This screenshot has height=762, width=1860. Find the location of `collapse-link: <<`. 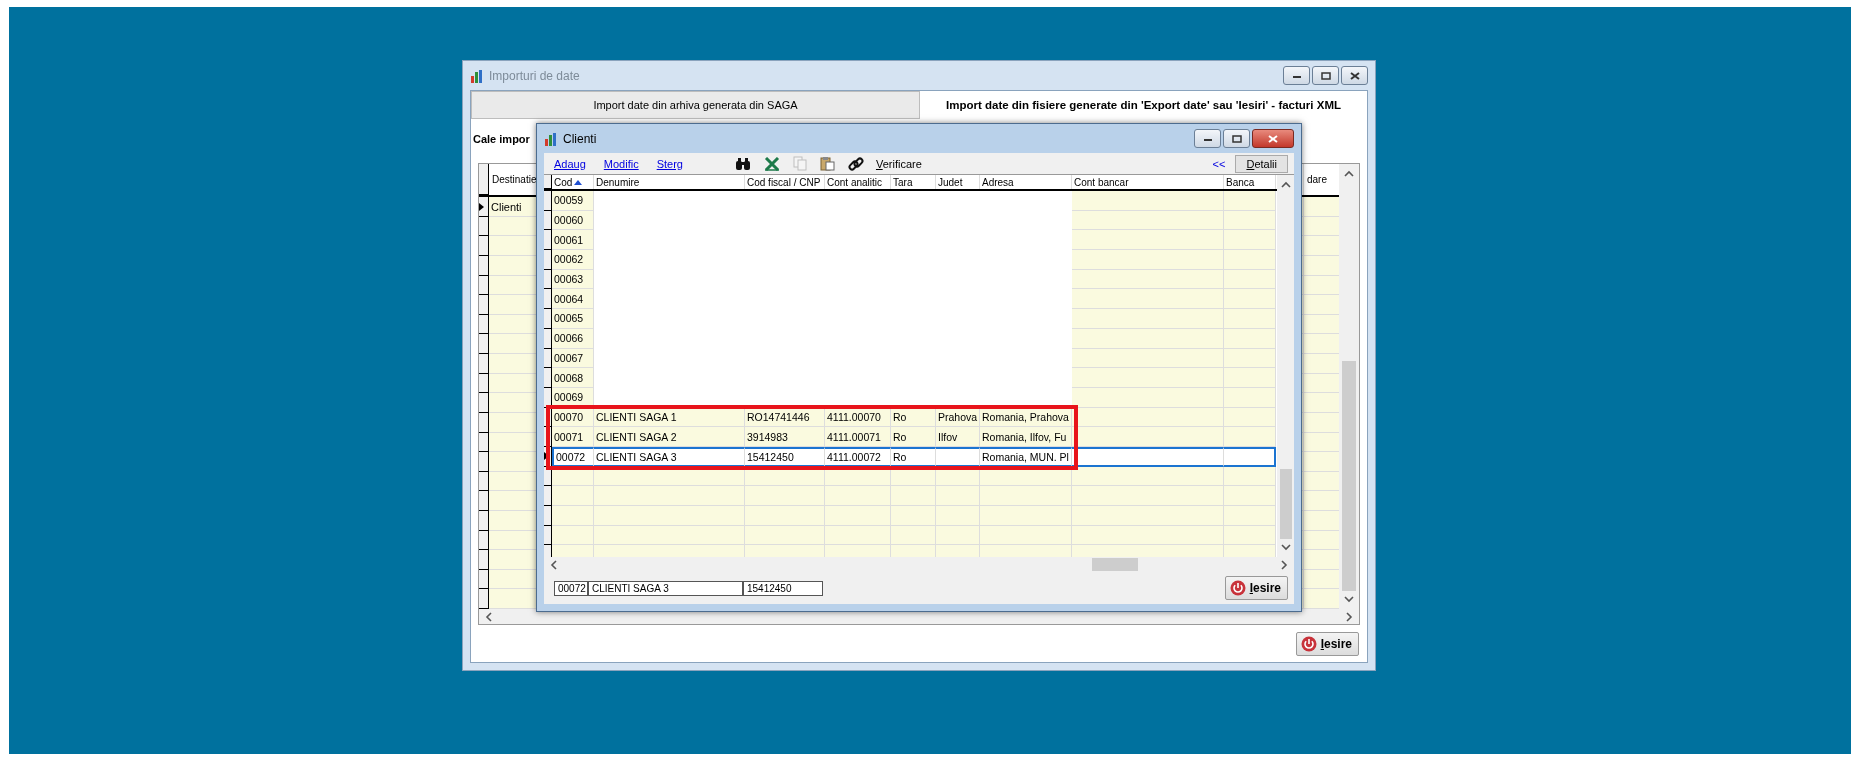

collapse-link: << is located at coordinates (1219, 163).